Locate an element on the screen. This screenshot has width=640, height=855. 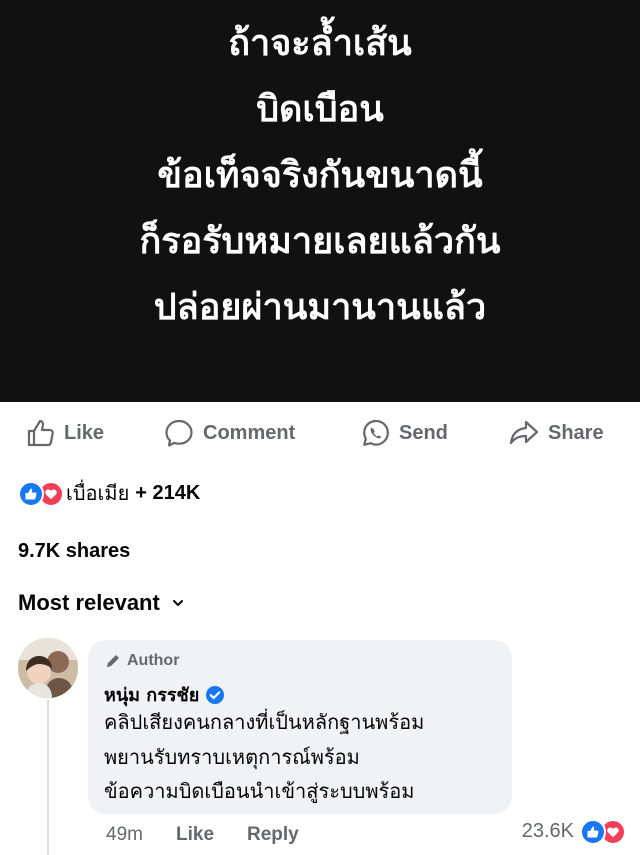
post-image-line: ถ้าจะล้ำเส้น is located at coordinates (320, 43).